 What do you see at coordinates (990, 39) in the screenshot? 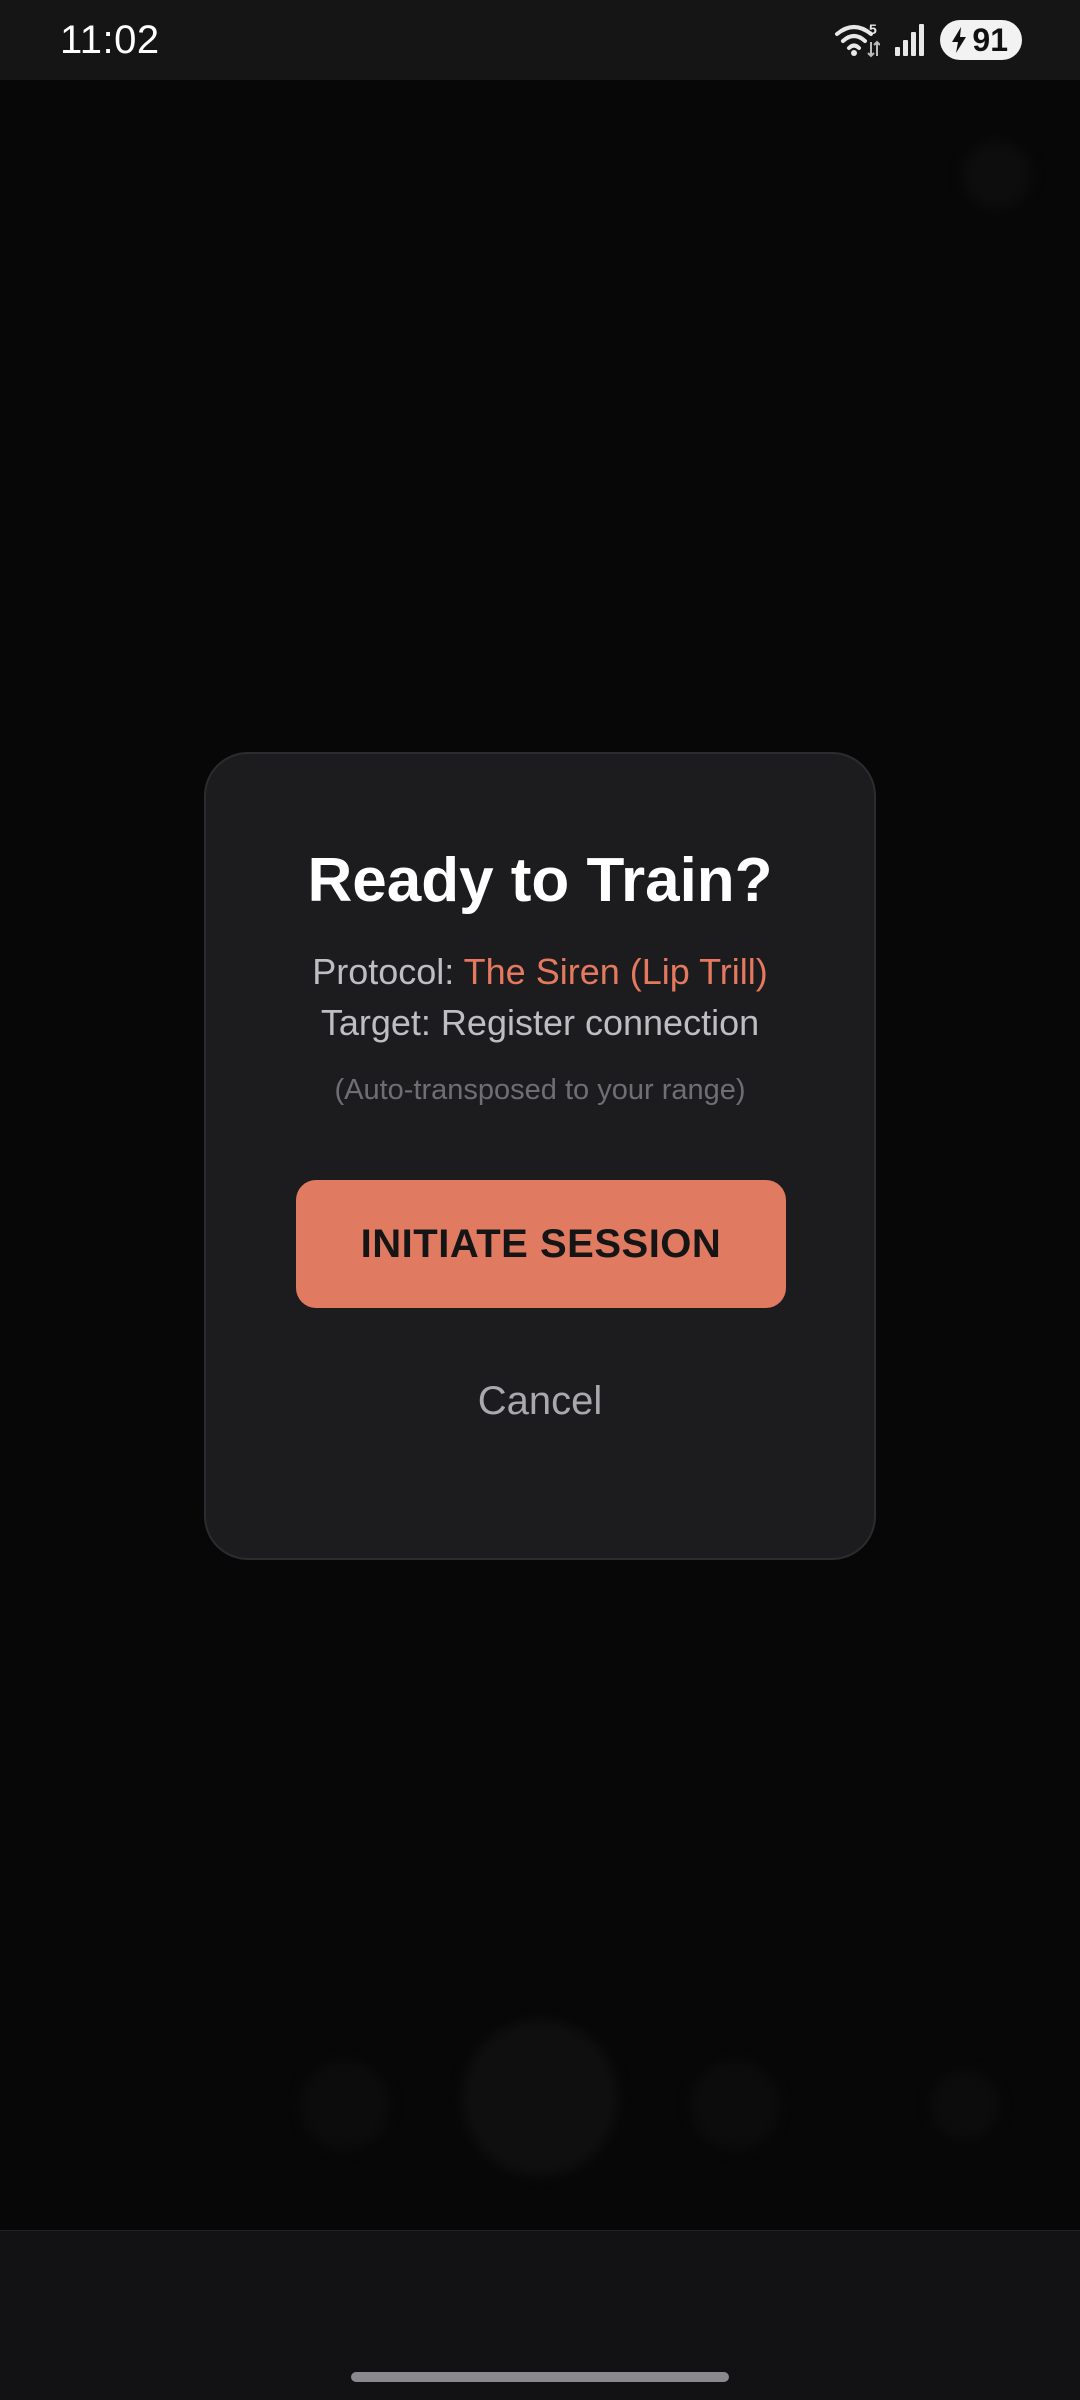
I see `battery-level: 91` at bounding box center [990, 39].